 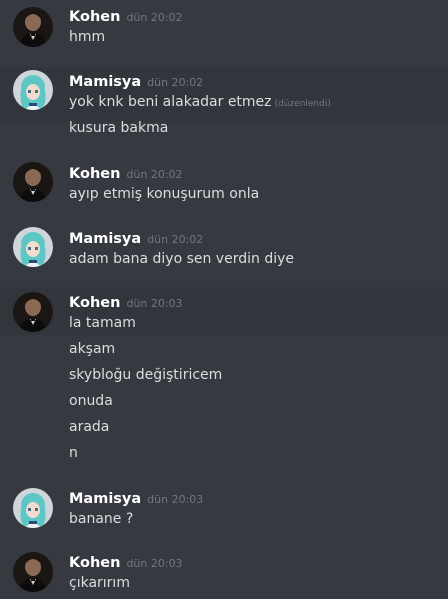 What do you see at coordinates (224, 311) in the screenshot?
I see `message-row-highlight` at bounding box center [224, 311].